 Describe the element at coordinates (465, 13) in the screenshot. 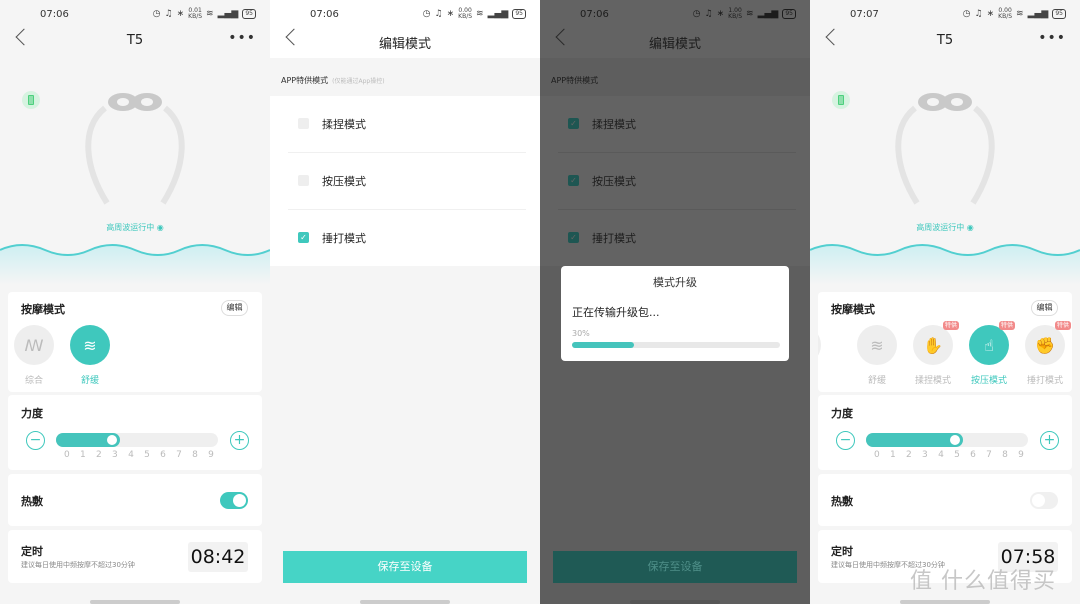

I see `network-speed: 0.00 KB/S` at that location.